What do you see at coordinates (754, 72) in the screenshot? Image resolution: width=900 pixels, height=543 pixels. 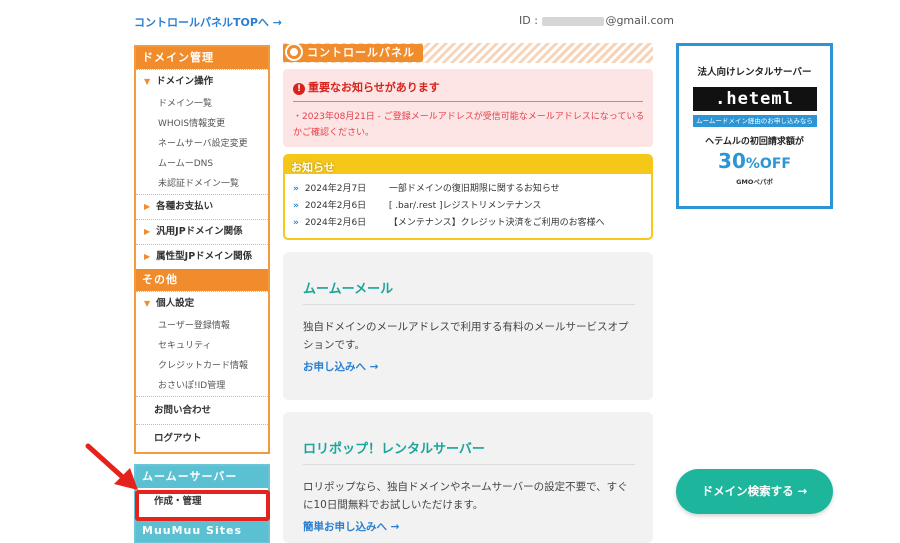 I see `ad-headline: 法人向けレンタルサーバー` at bounding box center [754, 72].